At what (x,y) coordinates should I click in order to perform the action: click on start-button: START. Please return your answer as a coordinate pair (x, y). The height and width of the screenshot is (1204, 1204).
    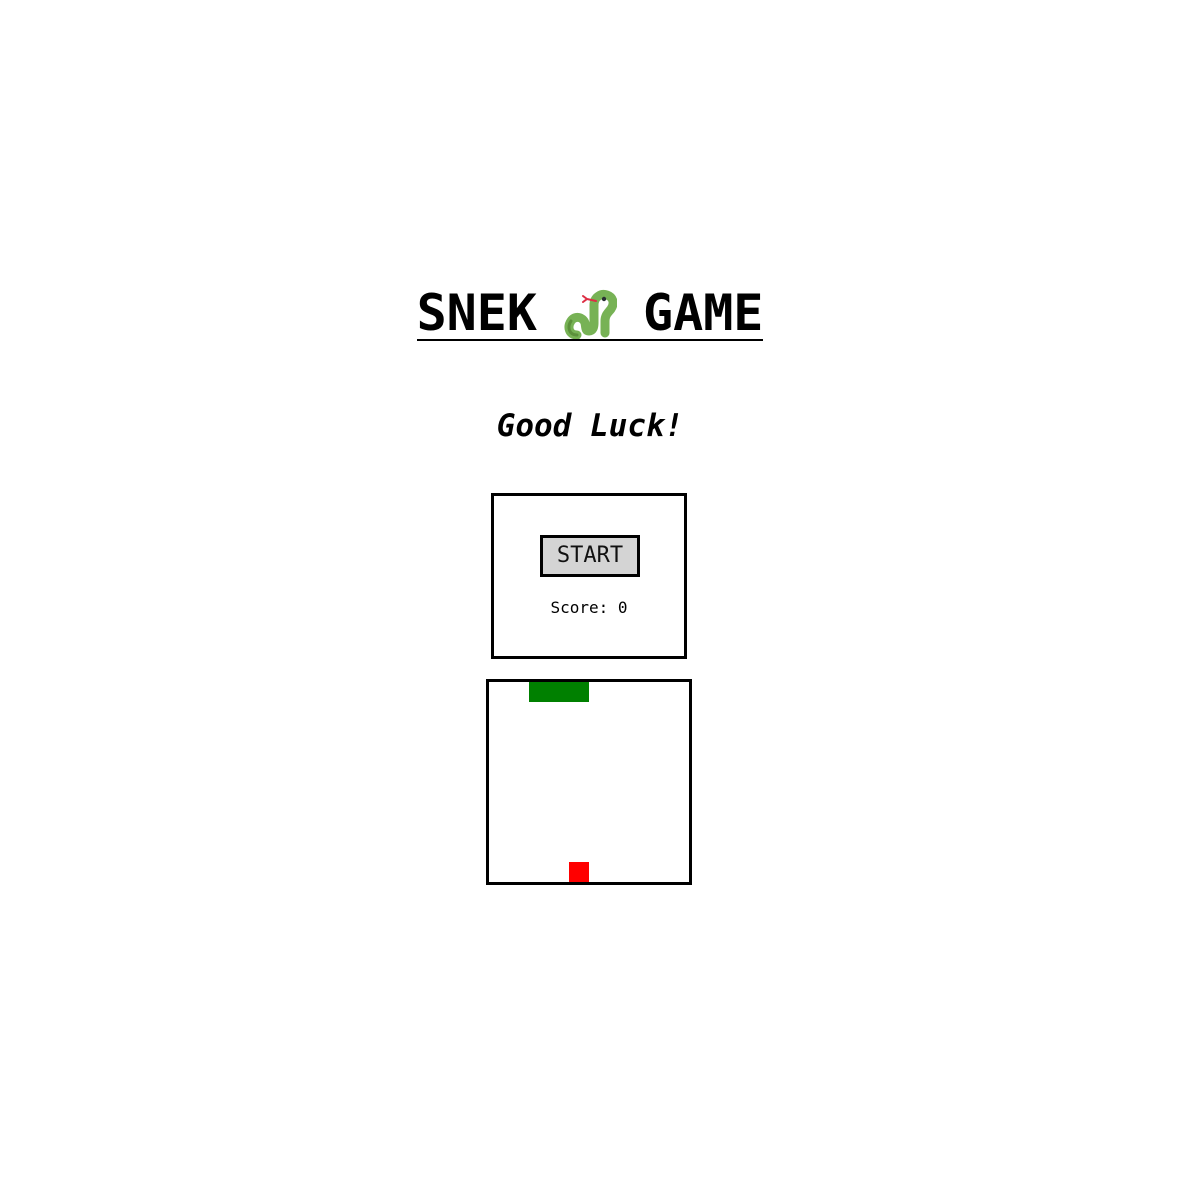
    Looking at the image, I should click on (590, 556).